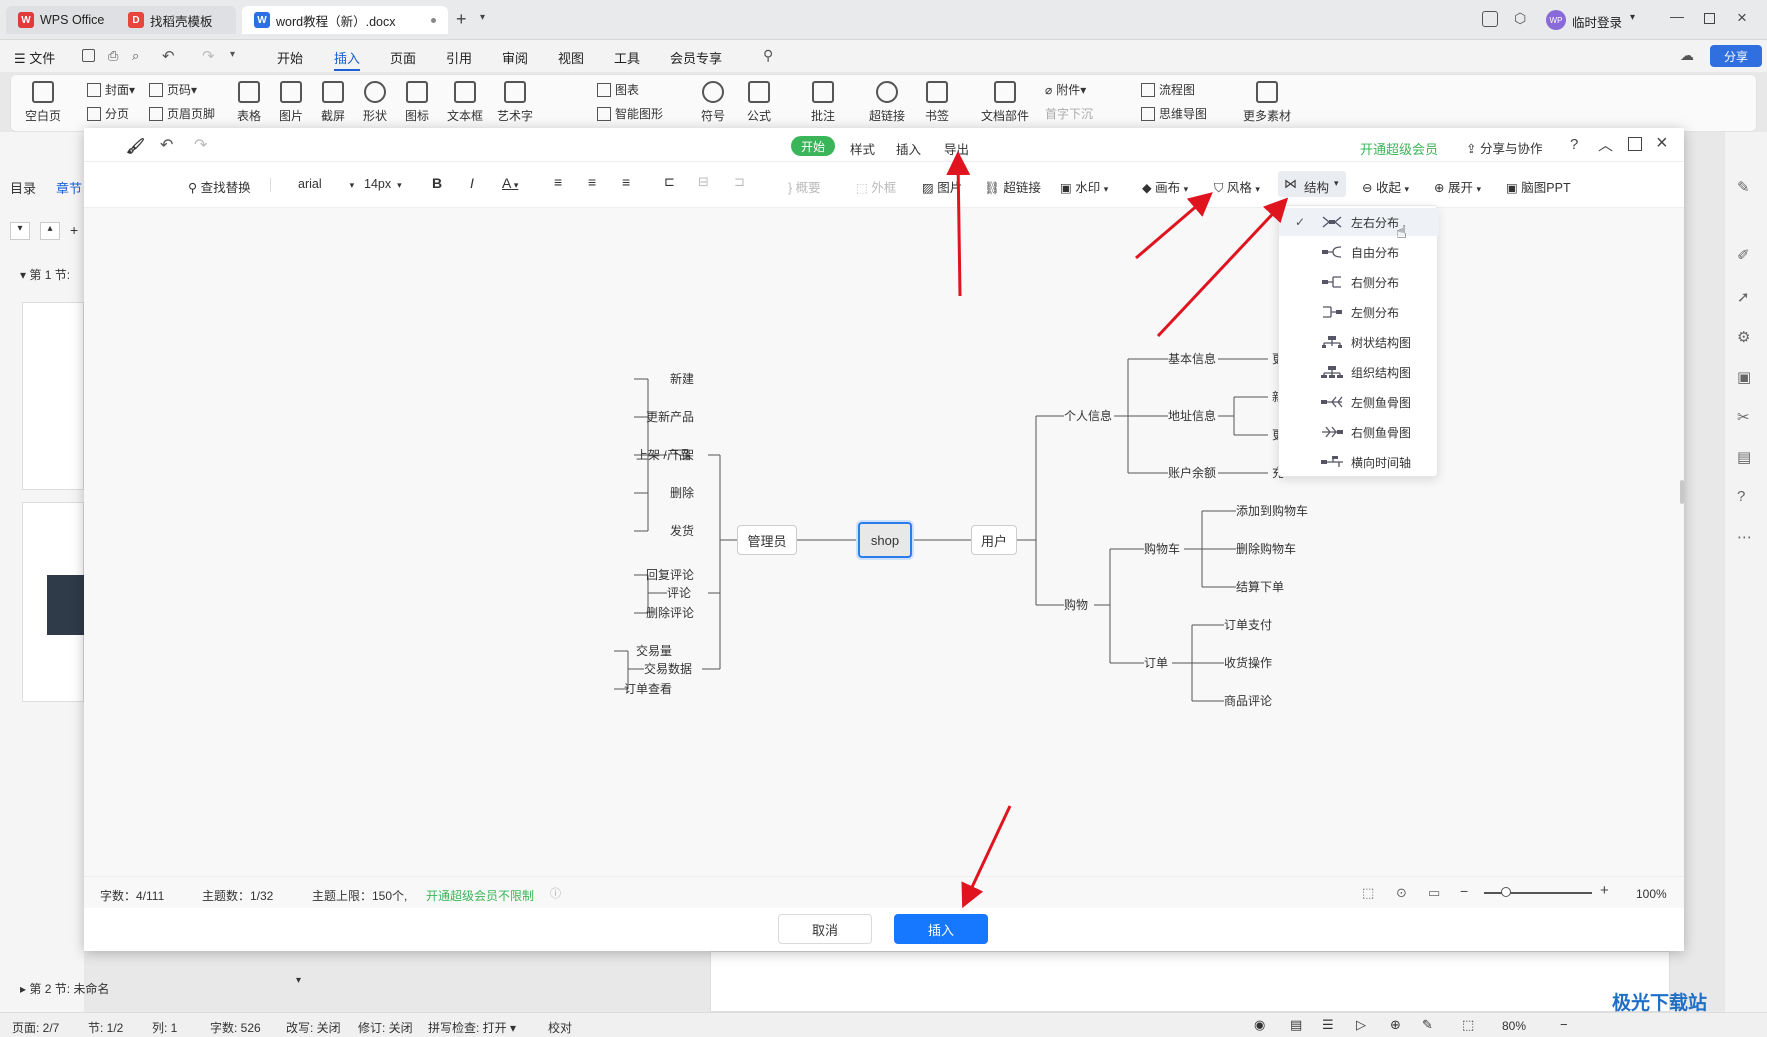 The width and height of the screenshot is (1767, 1037). What do you see at coordinates (560, 1027) in the screenshot?
I see `status-proof: 校对` at bounding box center [560, 1027].